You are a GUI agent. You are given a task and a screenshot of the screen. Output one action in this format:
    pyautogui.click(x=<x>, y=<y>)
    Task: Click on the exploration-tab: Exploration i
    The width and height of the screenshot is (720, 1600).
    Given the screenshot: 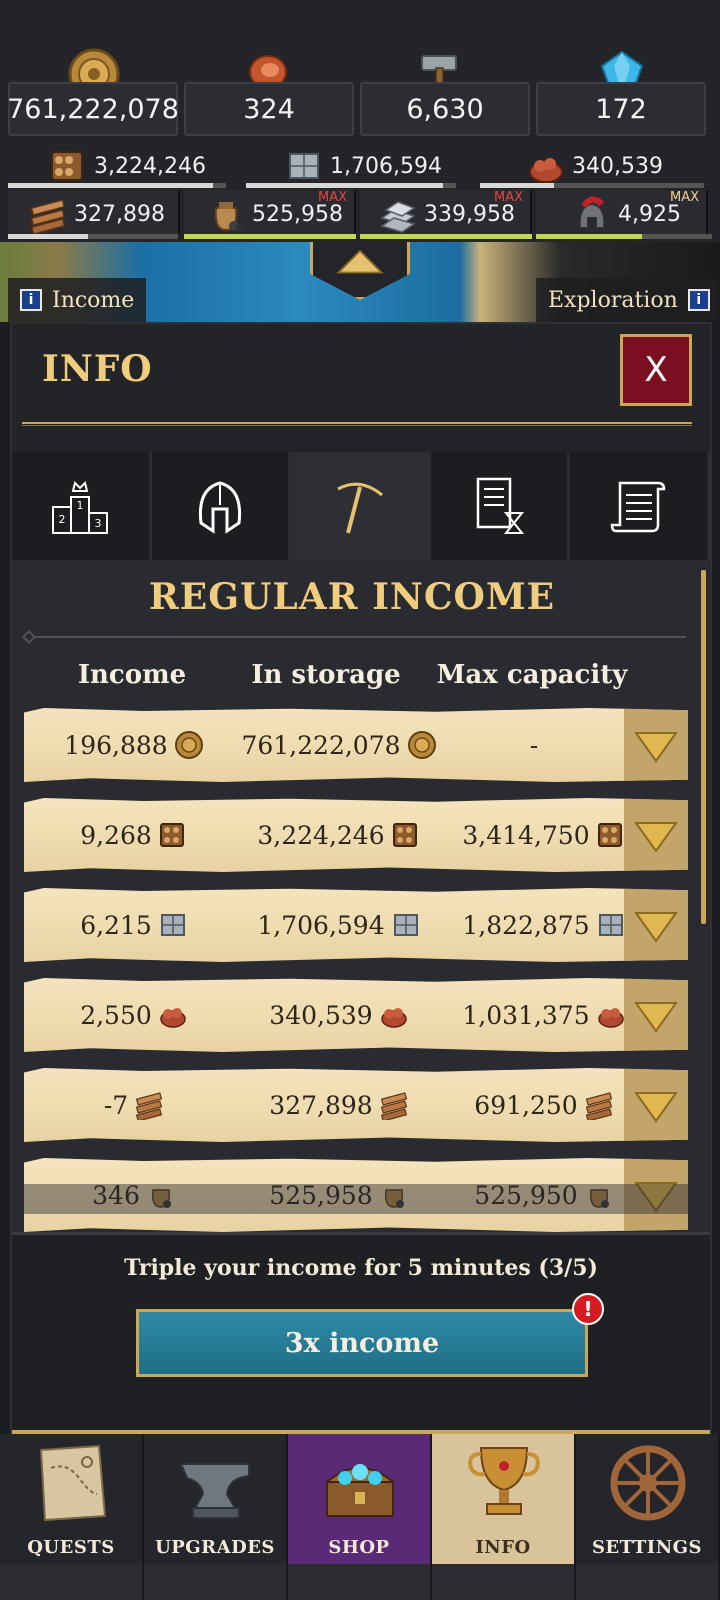 What is the action you would take?
    pyautogui.click(x=628, y=300)
    